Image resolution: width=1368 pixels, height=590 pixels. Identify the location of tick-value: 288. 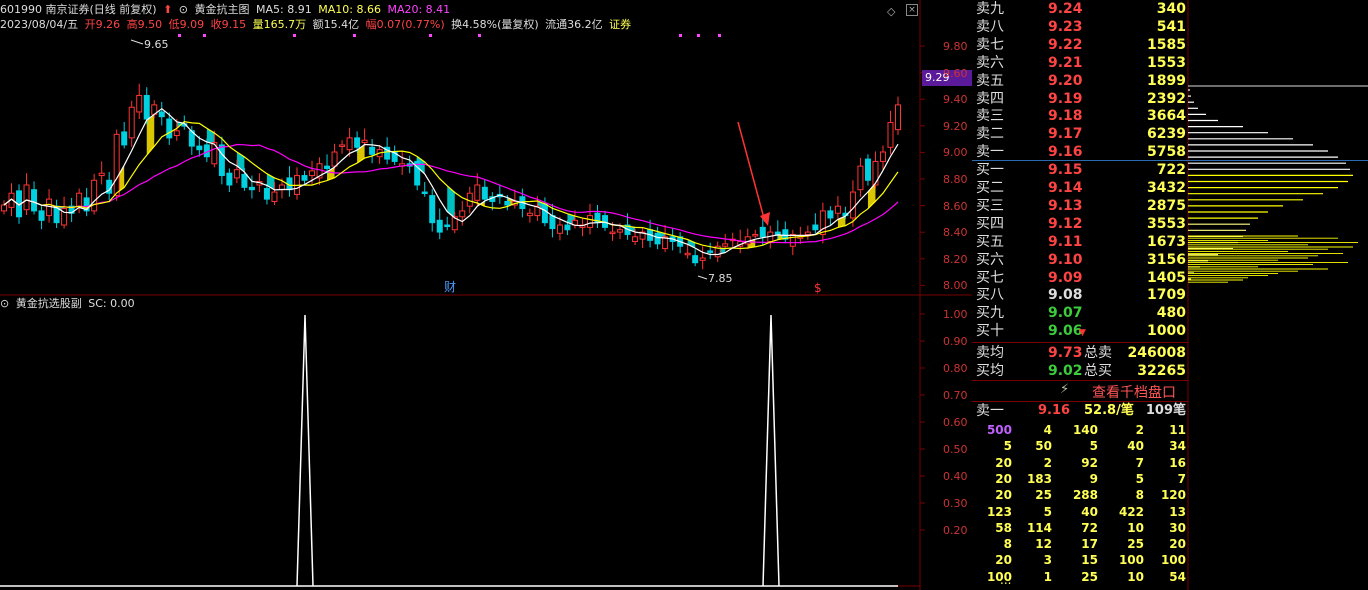
(1085, 495).